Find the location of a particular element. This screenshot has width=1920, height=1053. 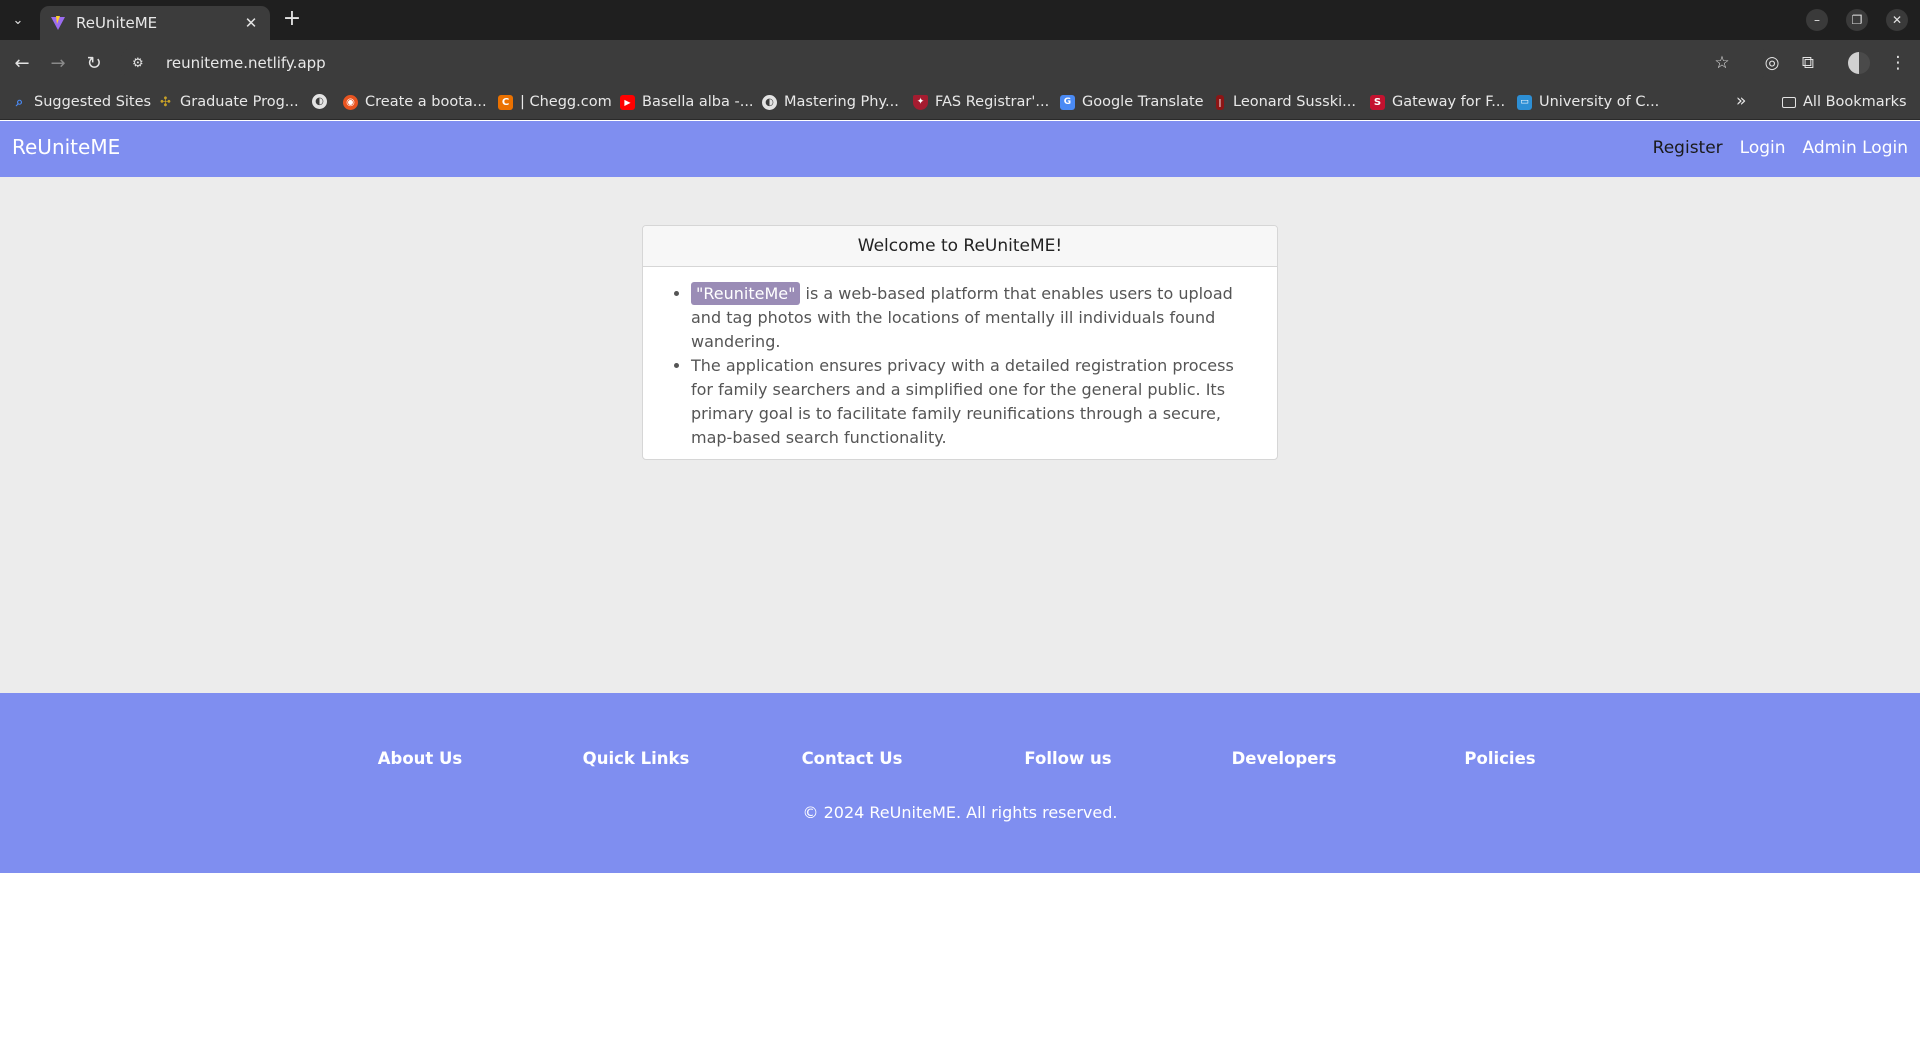

shield-icon: ✦ is located at coordinates (920, 102).